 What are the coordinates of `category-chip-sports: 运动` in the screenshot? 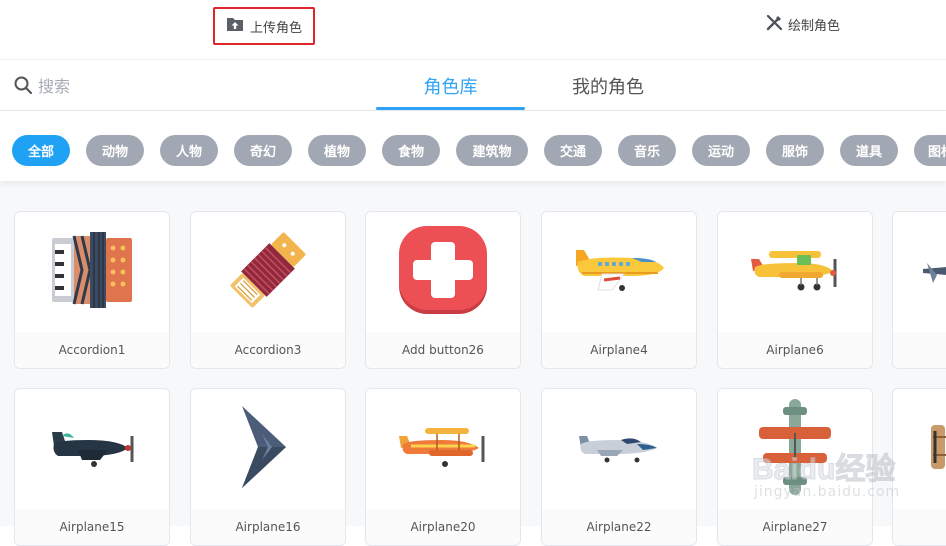 It's located at (721, 150).